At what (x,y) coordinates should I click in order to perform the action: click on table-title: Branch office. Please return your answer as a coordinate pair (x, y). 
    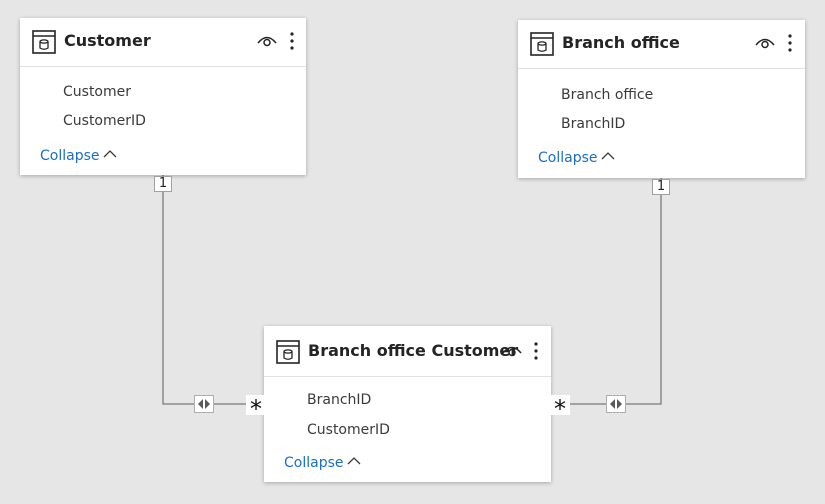
    Looking at the image, I should click on (621, 42).